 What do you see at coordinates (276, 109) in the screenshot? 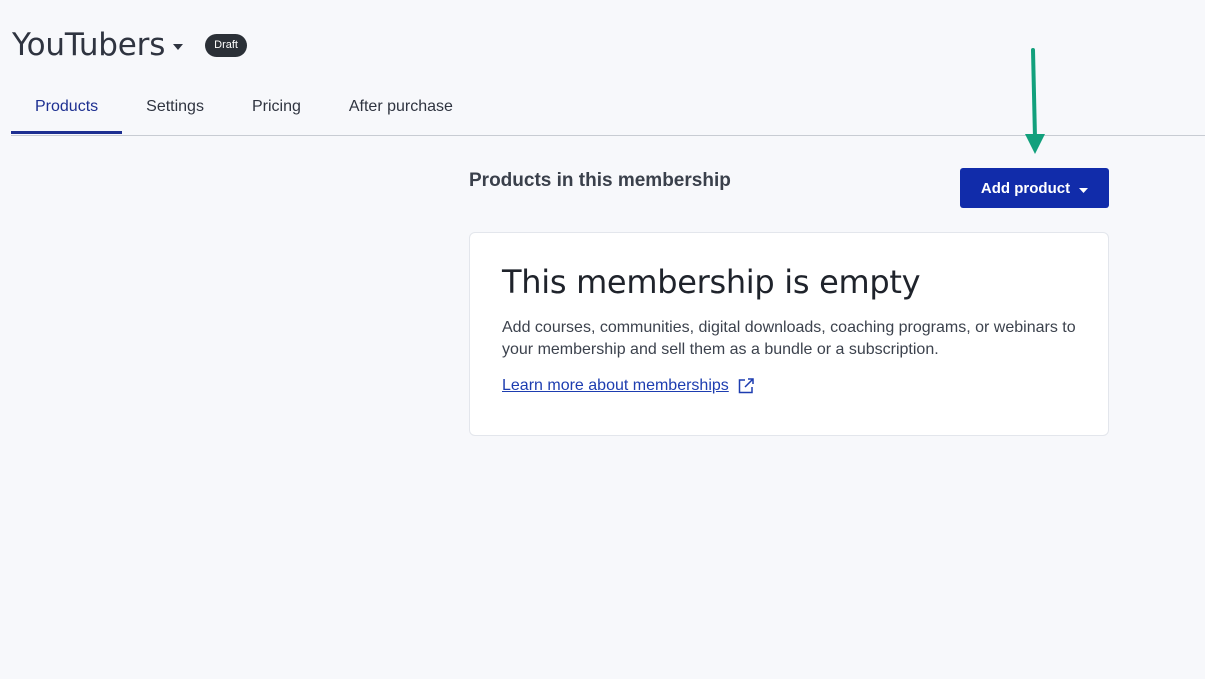
I see `tab-pricing: Pricing` at bounding box center [276, 109].